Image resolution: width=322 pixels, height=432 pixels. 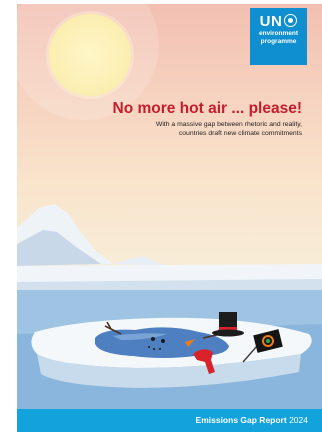 I want to click on report-year: 2024, so click(x=298, y=420).